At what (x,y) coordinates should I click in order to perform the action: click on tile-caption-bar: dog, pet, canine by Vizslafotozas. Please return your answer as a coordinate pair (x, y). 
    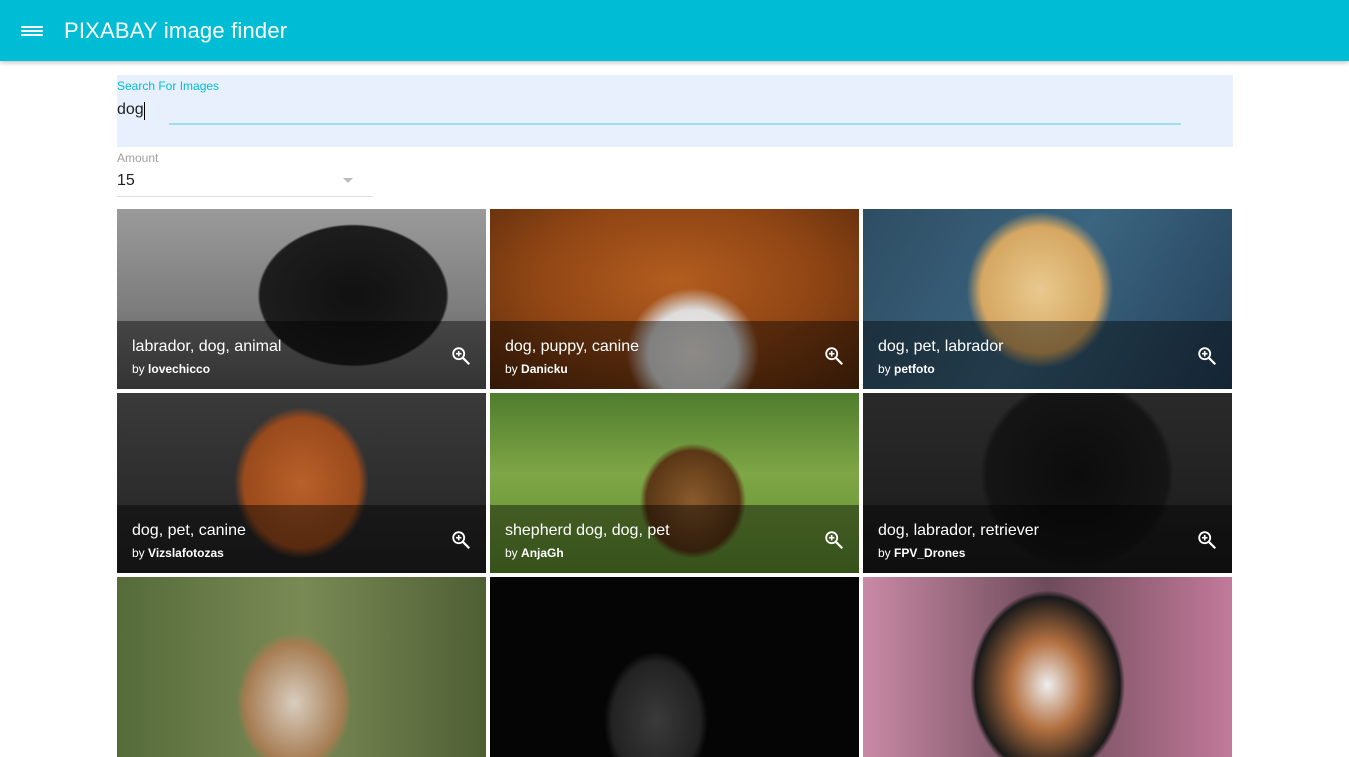
    Looking at the image, I should click on (301, 539).